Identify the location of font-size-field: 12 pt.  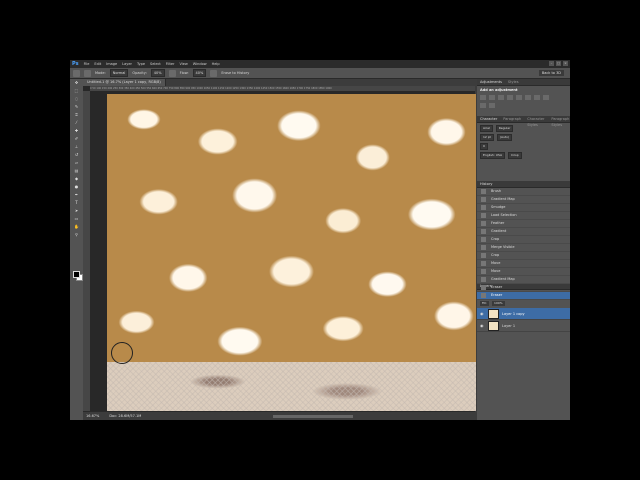
(487, 137).